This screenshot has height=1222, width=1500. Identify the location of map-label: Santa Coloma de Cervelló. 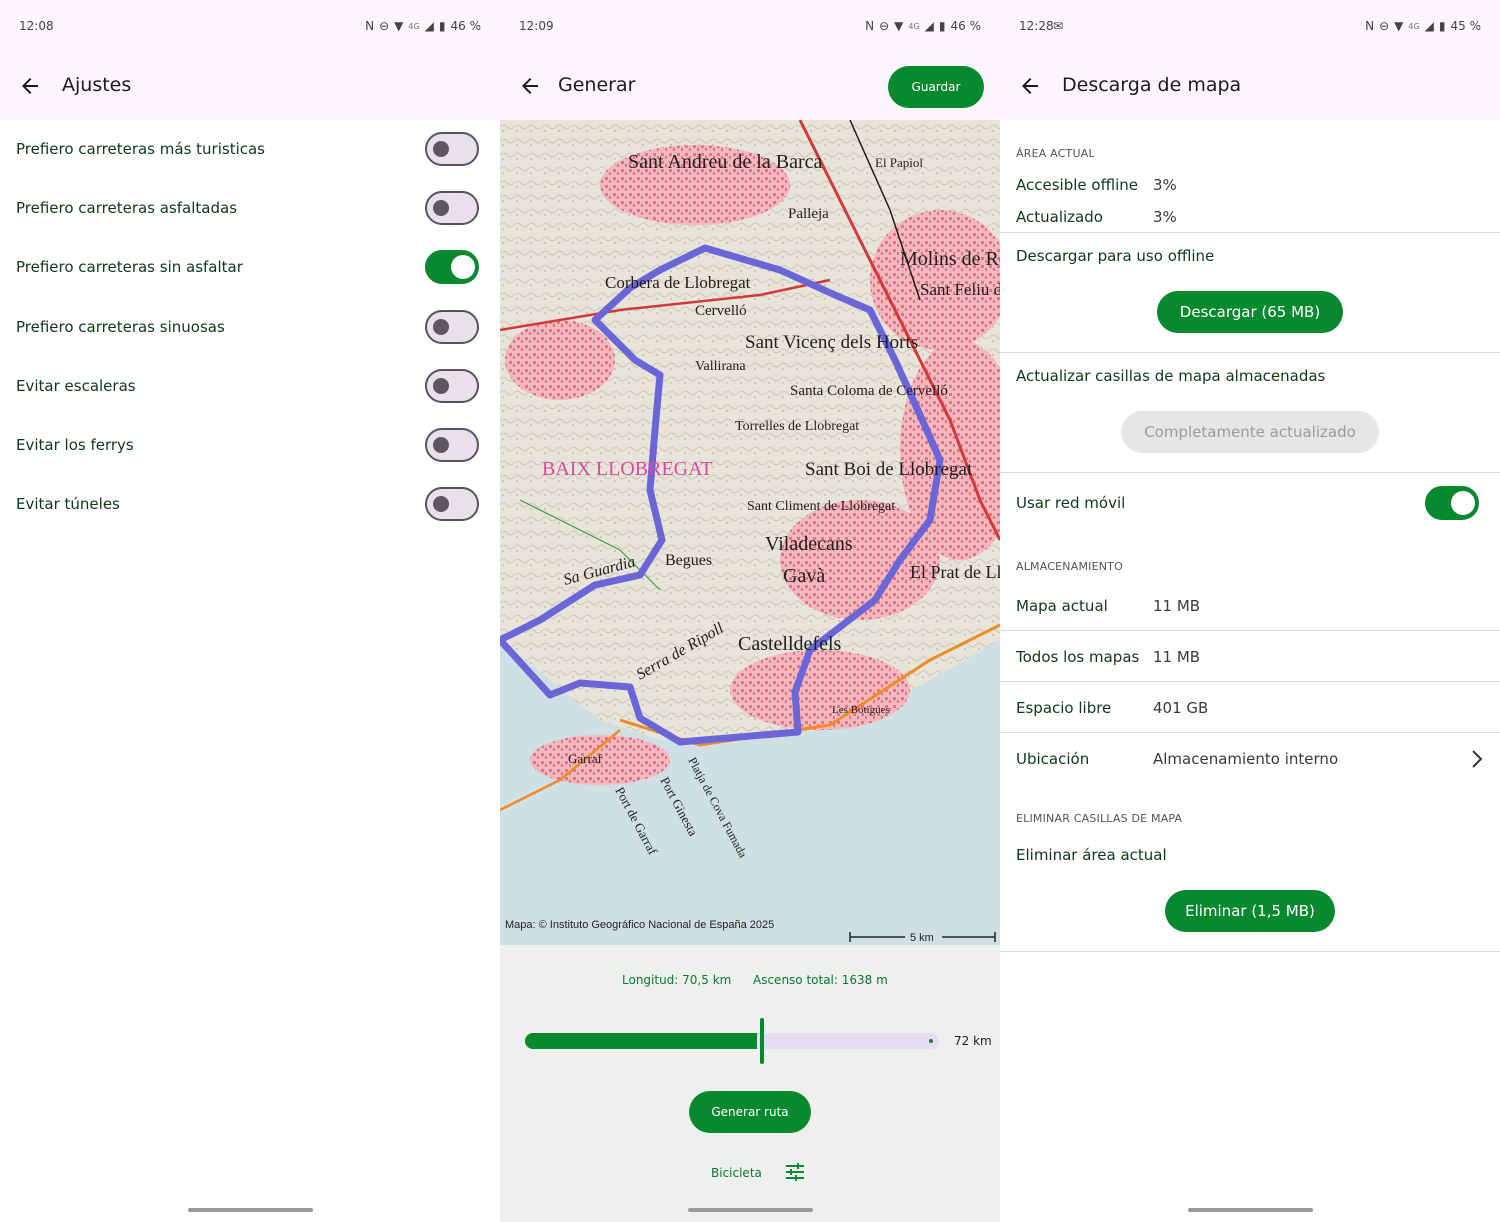
(869, 391).